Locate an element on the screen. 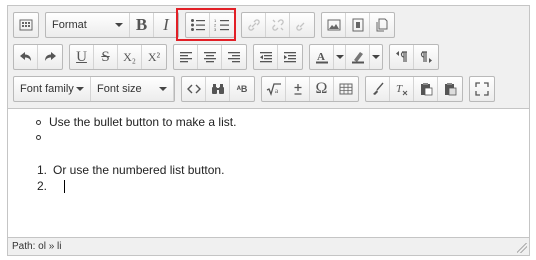 Image resolution: width=536 pixels, height=260 pixels. redo-button is located at coordinates (50, 57).